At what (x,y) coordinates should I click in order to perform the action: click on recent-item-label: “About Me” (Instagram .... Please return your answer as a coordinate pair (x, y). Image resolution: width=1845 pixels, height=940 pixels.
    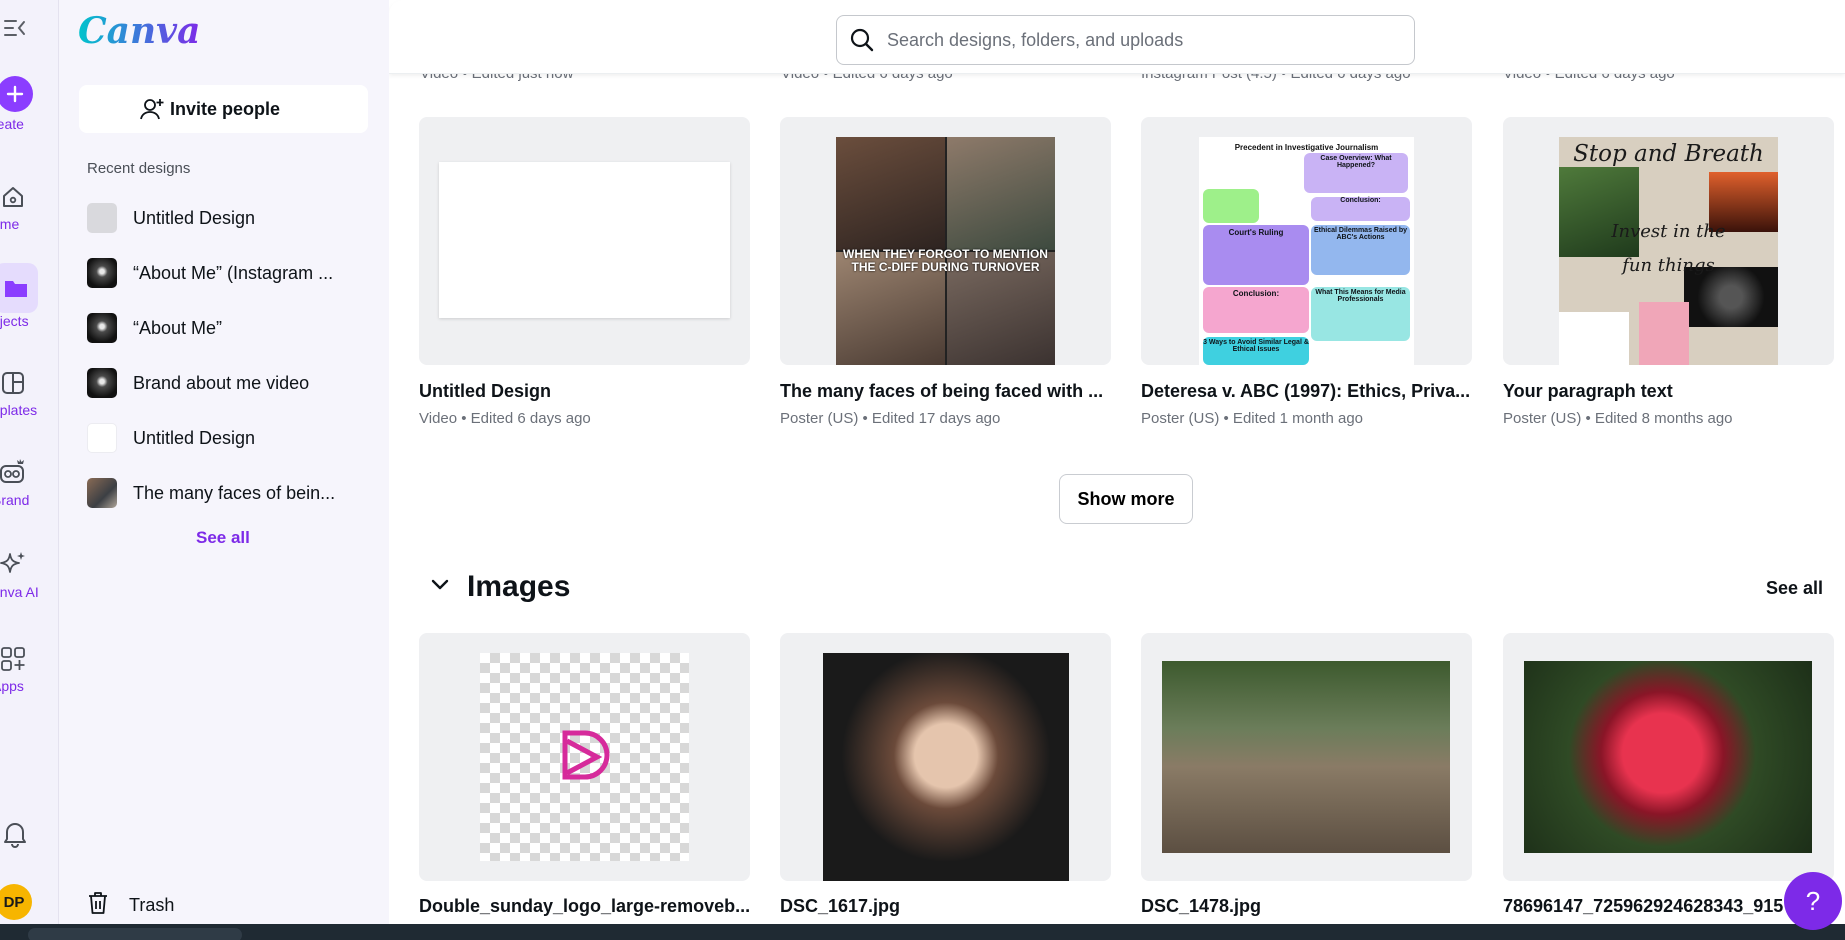
    Looking at the image, I should click on (233, 272).